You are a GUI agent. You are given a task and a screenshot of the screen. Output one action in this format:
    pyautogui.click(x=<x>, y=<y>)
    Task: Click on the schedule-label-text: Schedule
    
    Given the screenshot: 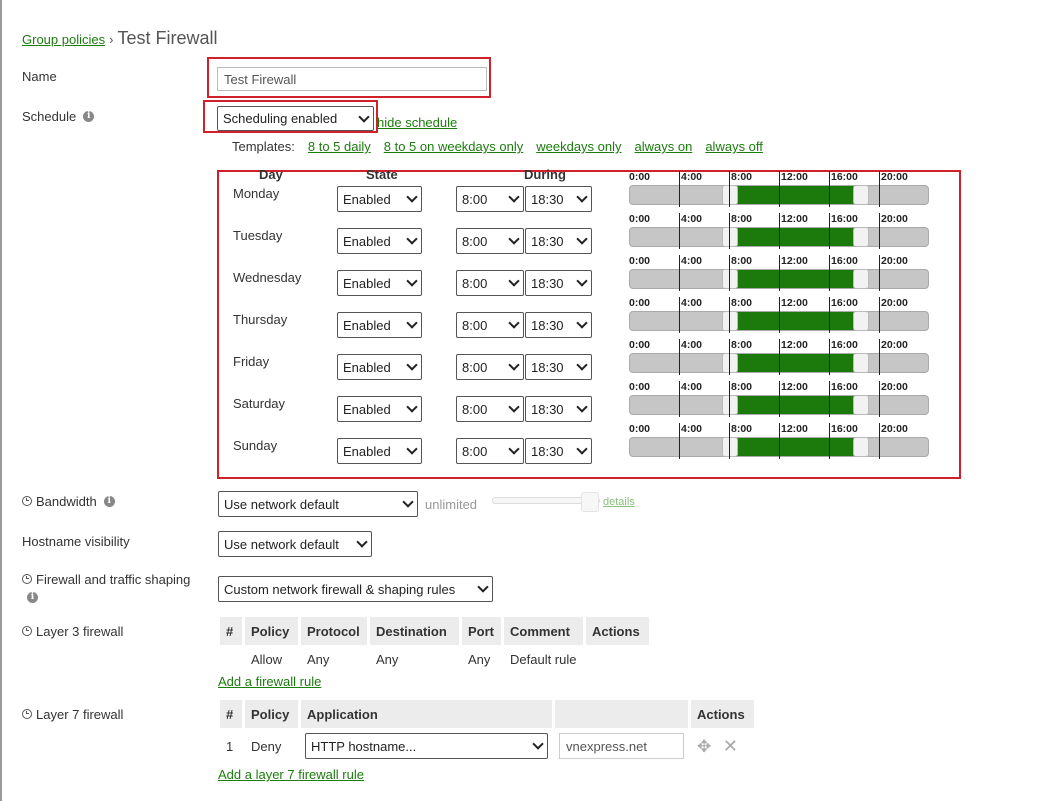 What is the action you would take?
    pyautogui.click(x=49, y=116)
    